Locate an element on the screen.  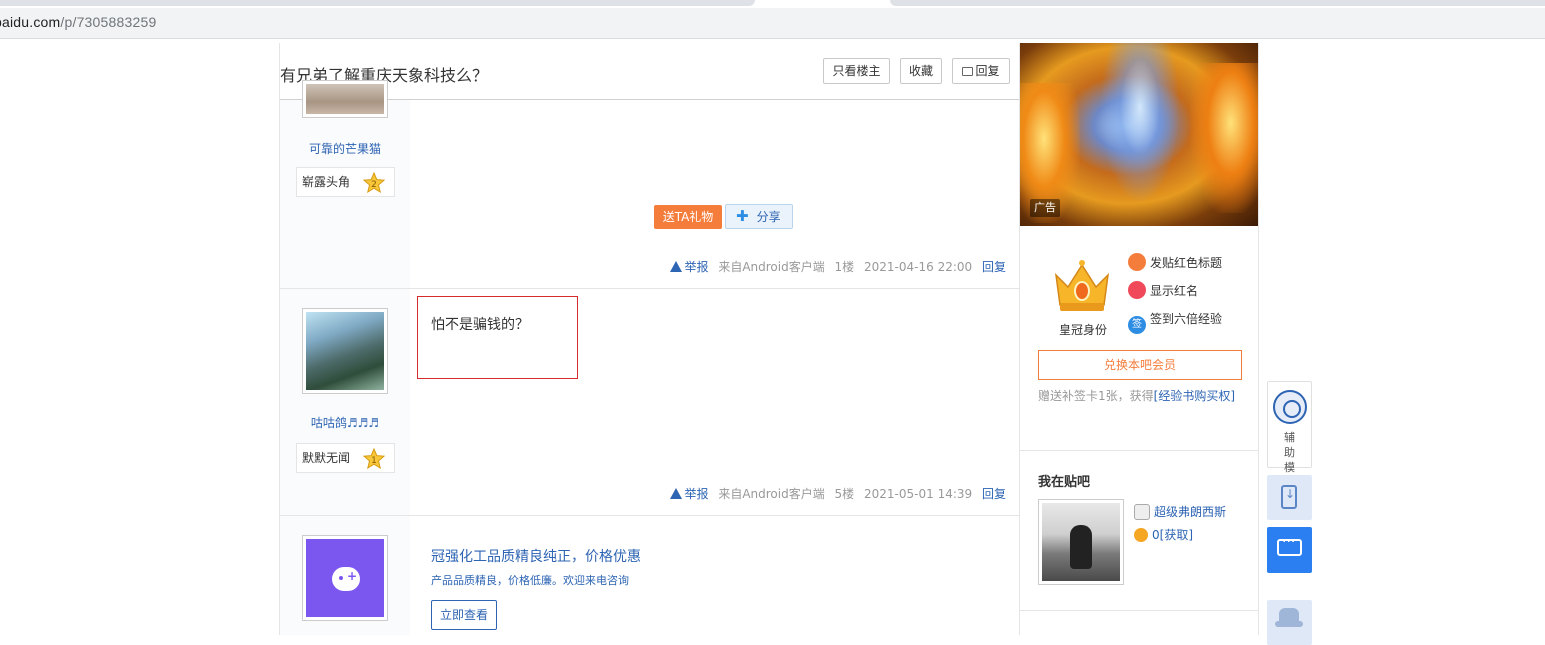
my-avatar-image is located at coordinates (1081, 542).